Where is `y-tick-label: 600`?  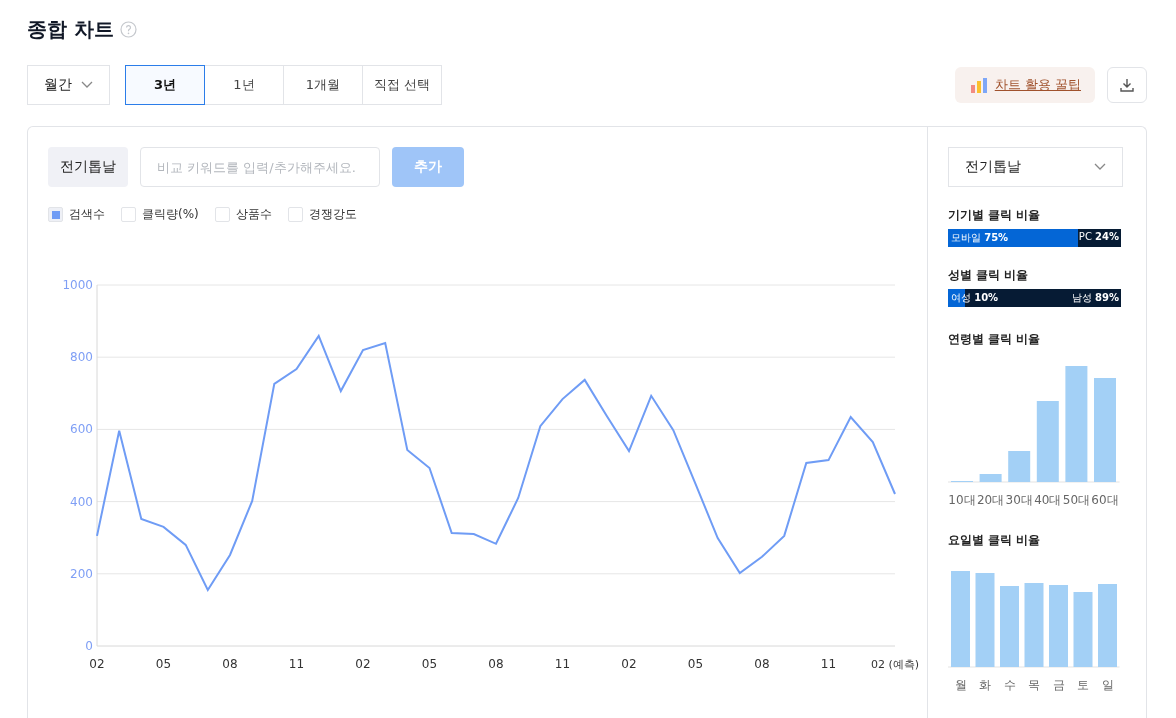 y-tick-label: 600 is located at coordinates (81, 429).